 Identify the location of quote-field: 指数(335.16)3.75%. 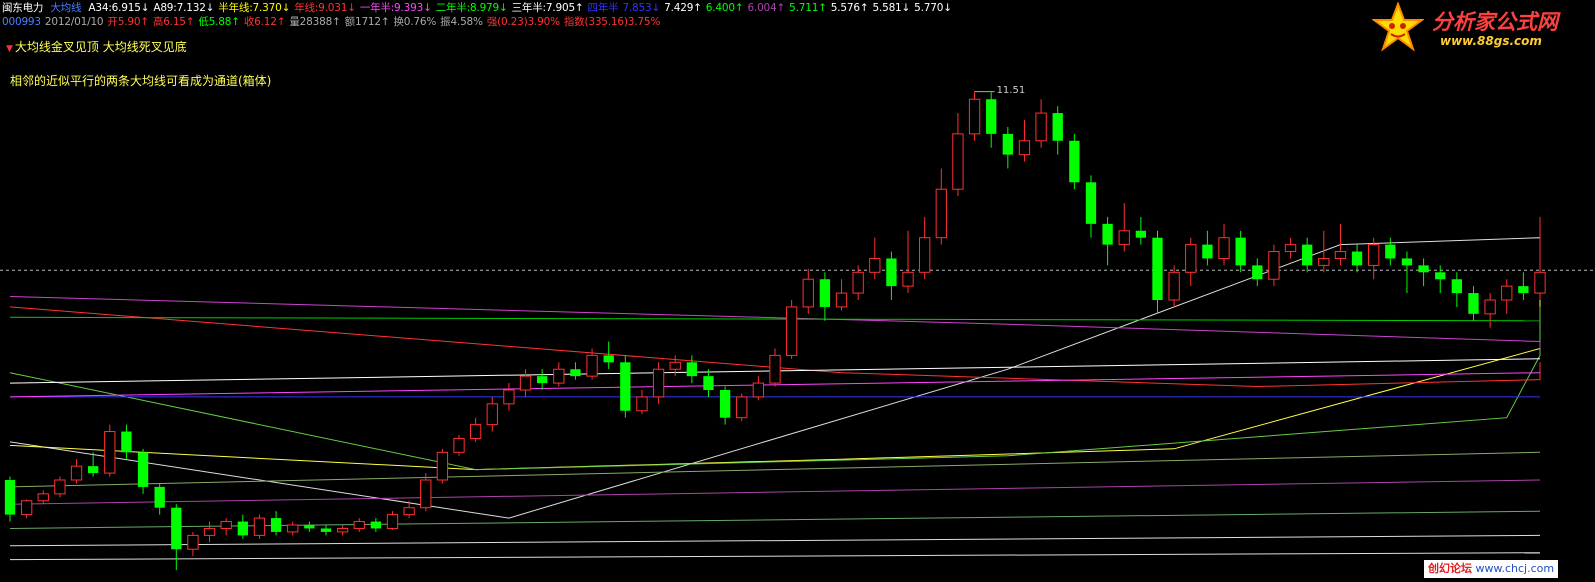
(612, 22).